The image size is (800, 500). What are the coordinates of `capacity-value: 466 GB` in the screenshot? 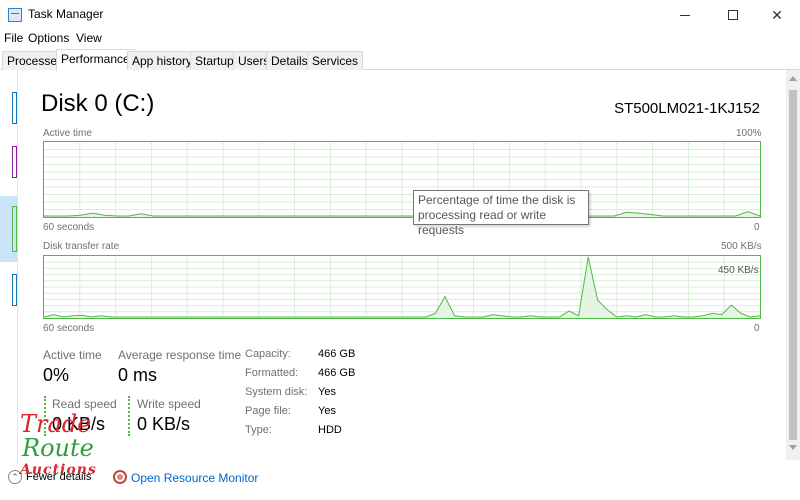 It's located at (337, 354).